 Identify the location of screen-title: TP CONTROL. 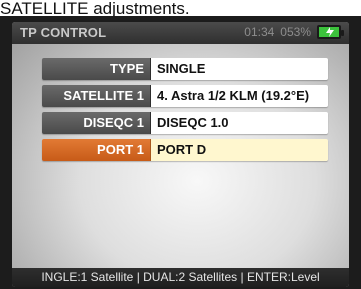
(63, 32).